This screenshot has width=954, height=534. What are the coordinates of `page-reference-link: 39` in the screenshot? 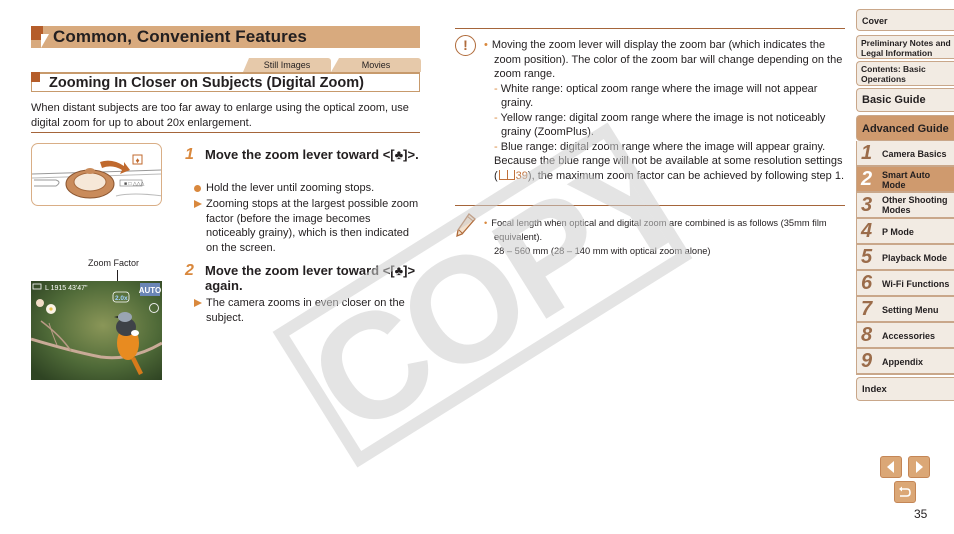 It's located at (513, 175).